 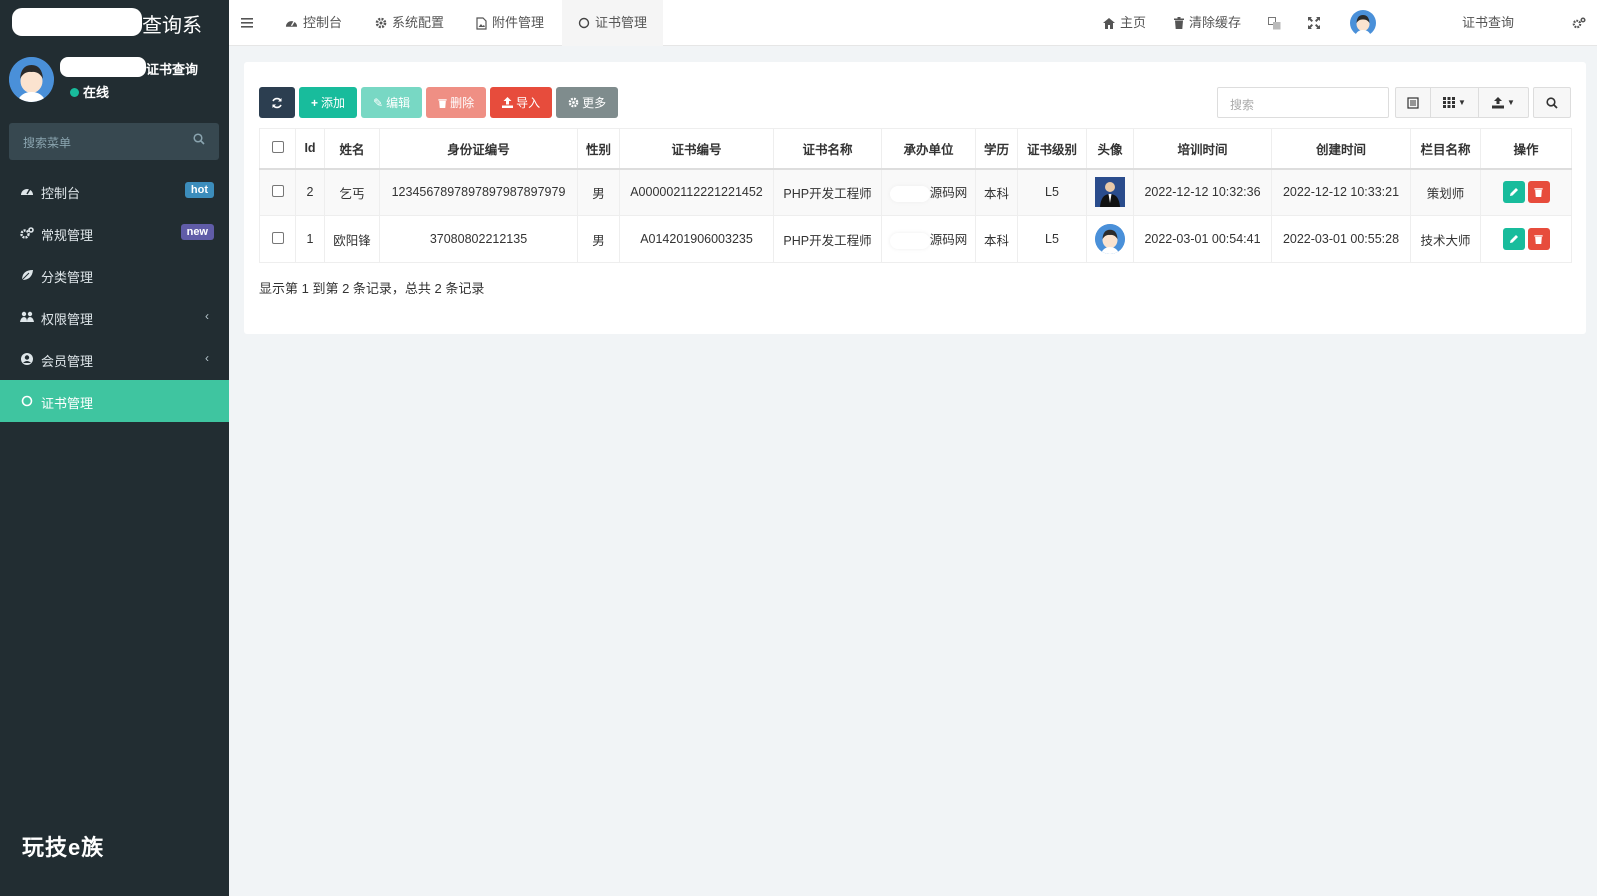 I want to click on tab-dashboard: 控制台, so click(x=313, y=23).